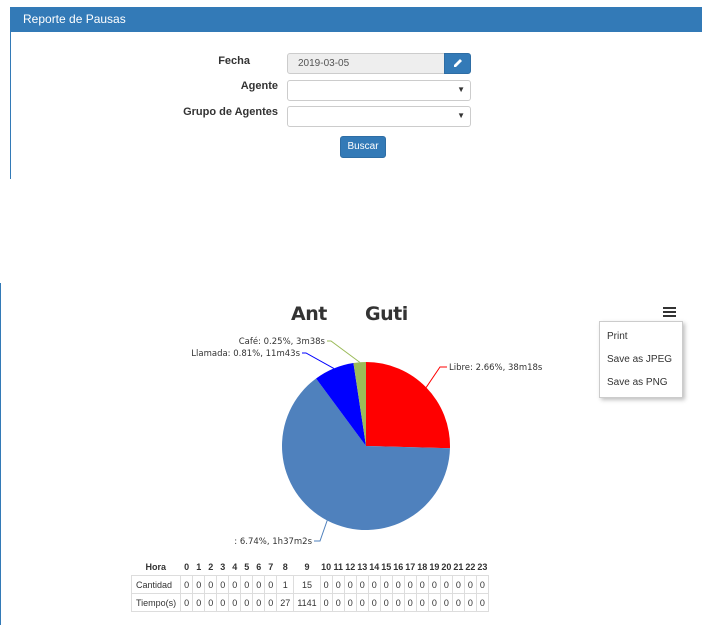  Describe the element at coordinates (223, 566) in the screenshot. I see `hour-header: 3` at that location.